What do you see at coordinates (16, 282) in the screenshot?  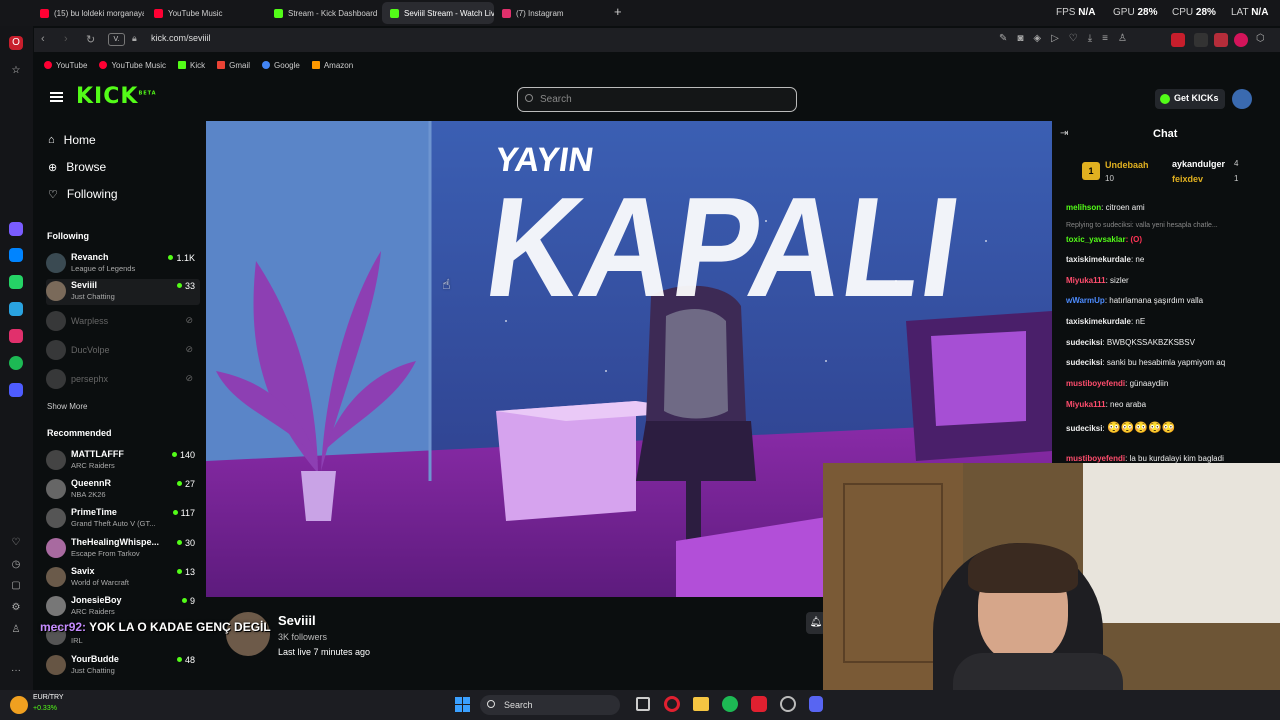 I see `whatsapp-icon` at bounding box center [16, 282].